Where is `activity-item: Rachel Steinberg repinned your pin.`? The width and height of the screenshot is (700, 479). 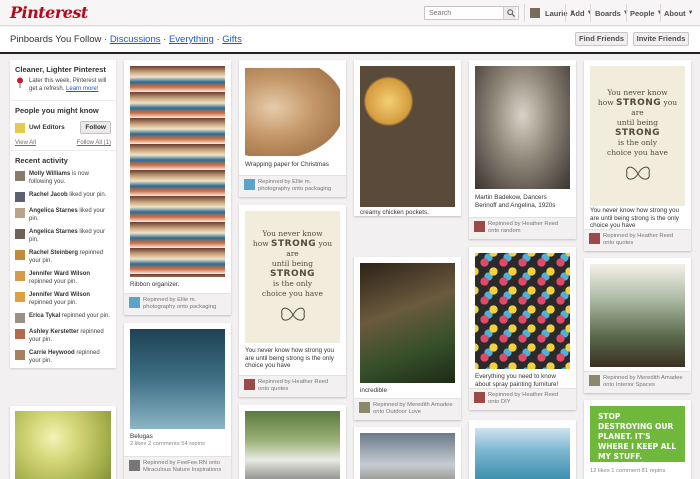 activity-item: Rachel Steinberg repinned your pin. is located at coordinates (63, 257).